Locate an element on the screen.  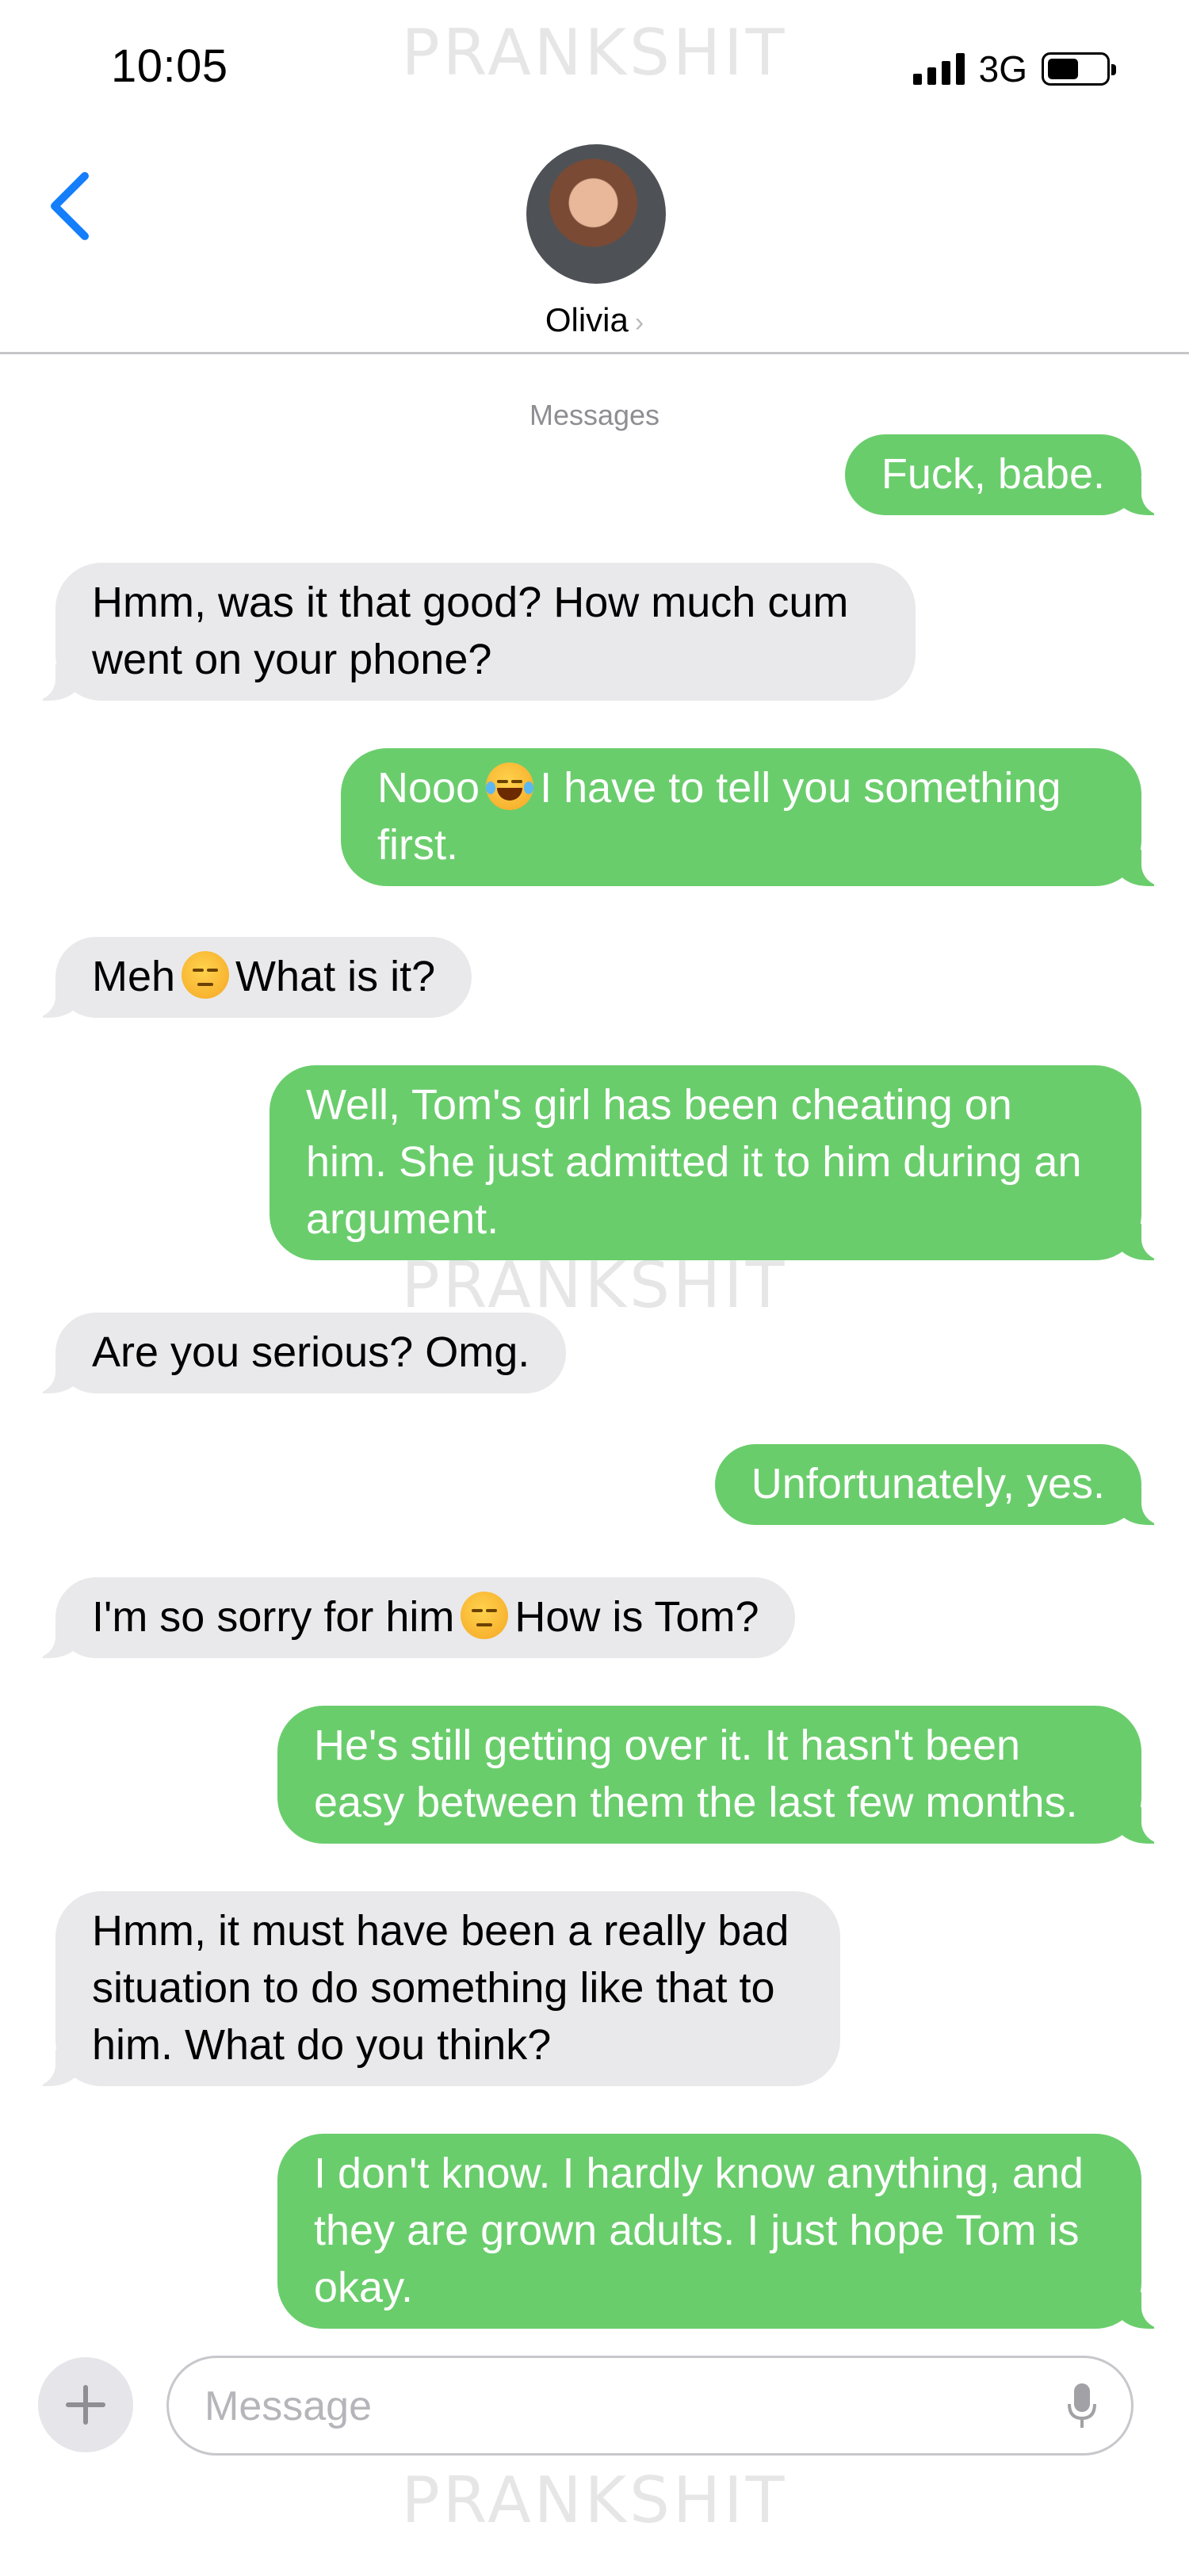
message-bubble-outgoing: Unfortunately, yes. is located at coordinates (944, 1485).